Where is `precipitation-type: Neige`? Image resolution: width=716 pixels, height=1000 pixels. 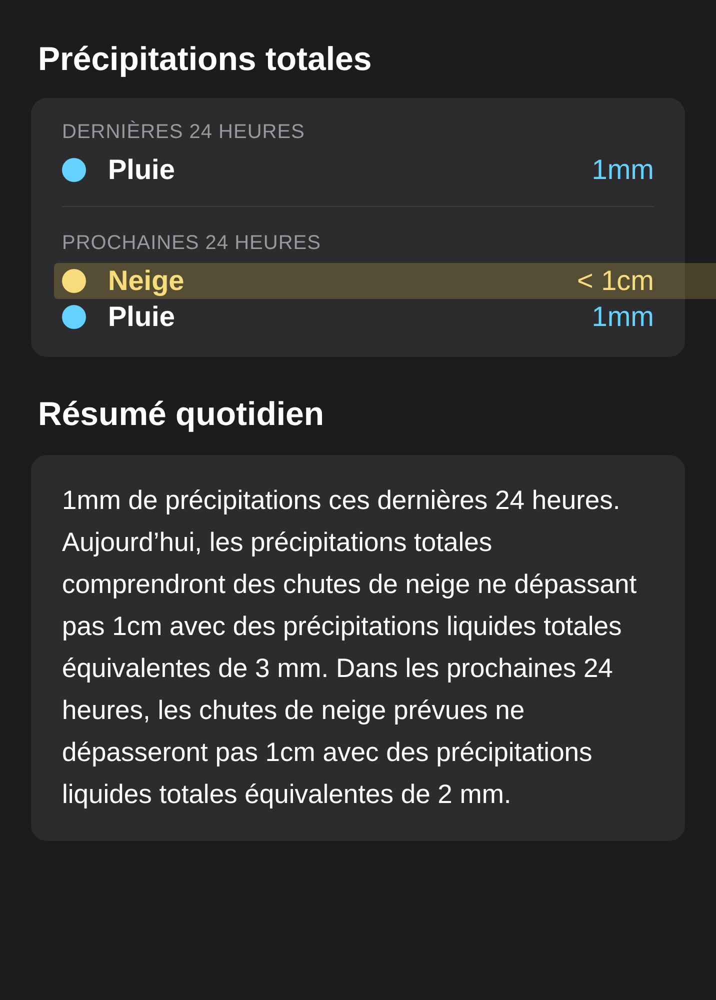
precipitation-type: Neige is located at coordinates (146, 281).